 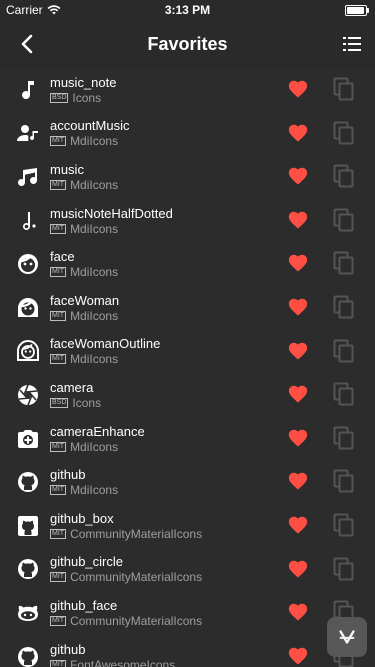 I want to click on list-item: github_circle MIT CommunityMaterialIcons, so click(x=187, y=570).